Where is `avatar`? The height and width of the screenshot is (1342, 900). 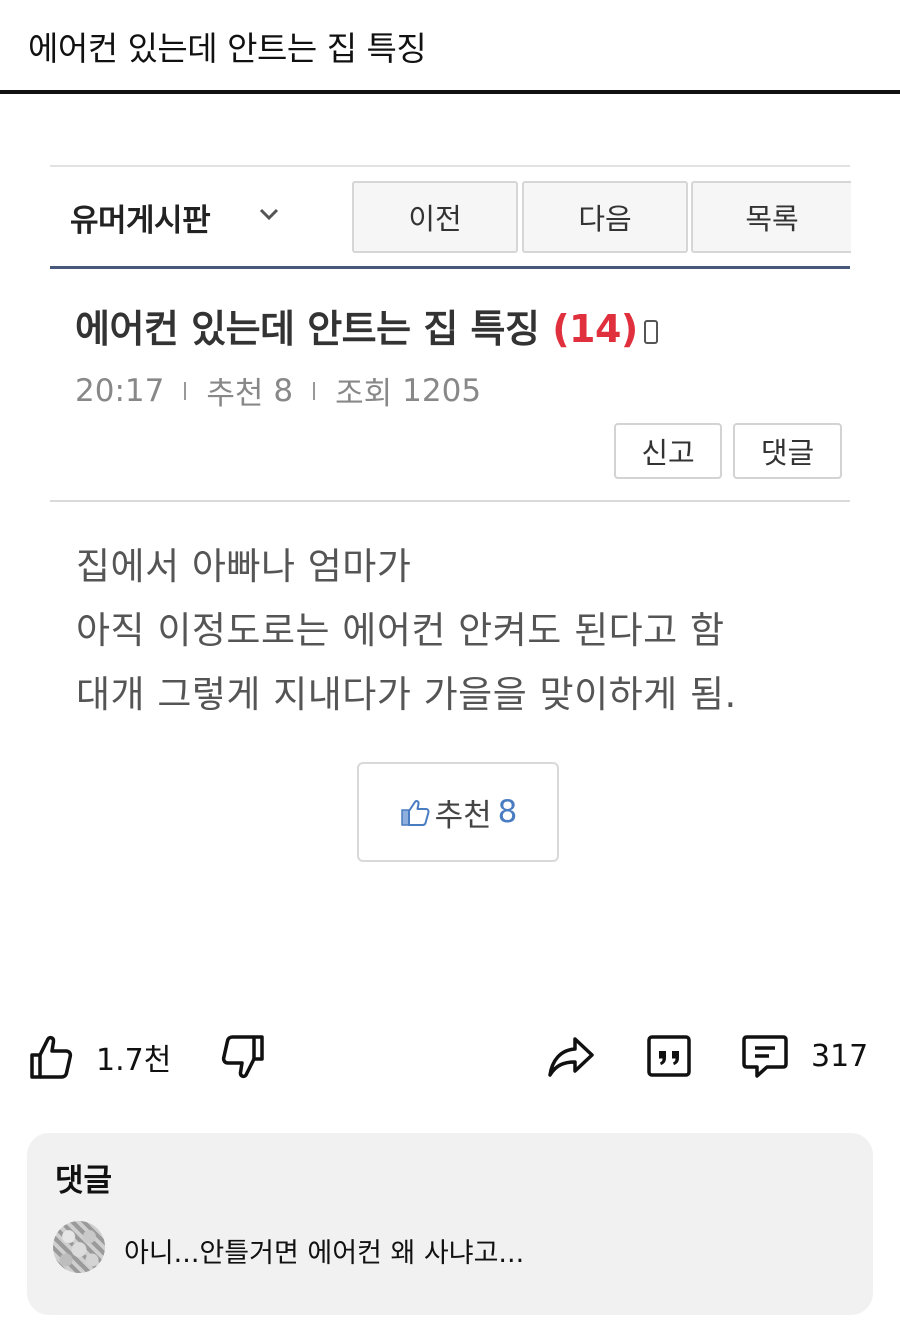 avatar is located at coordinates (79, 1247).